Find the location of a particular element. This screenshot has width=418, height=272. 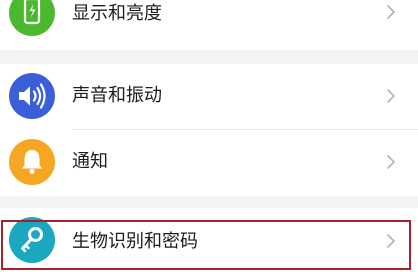

settings-item-label: 声音和振动 is located at coordinates (117, 95).